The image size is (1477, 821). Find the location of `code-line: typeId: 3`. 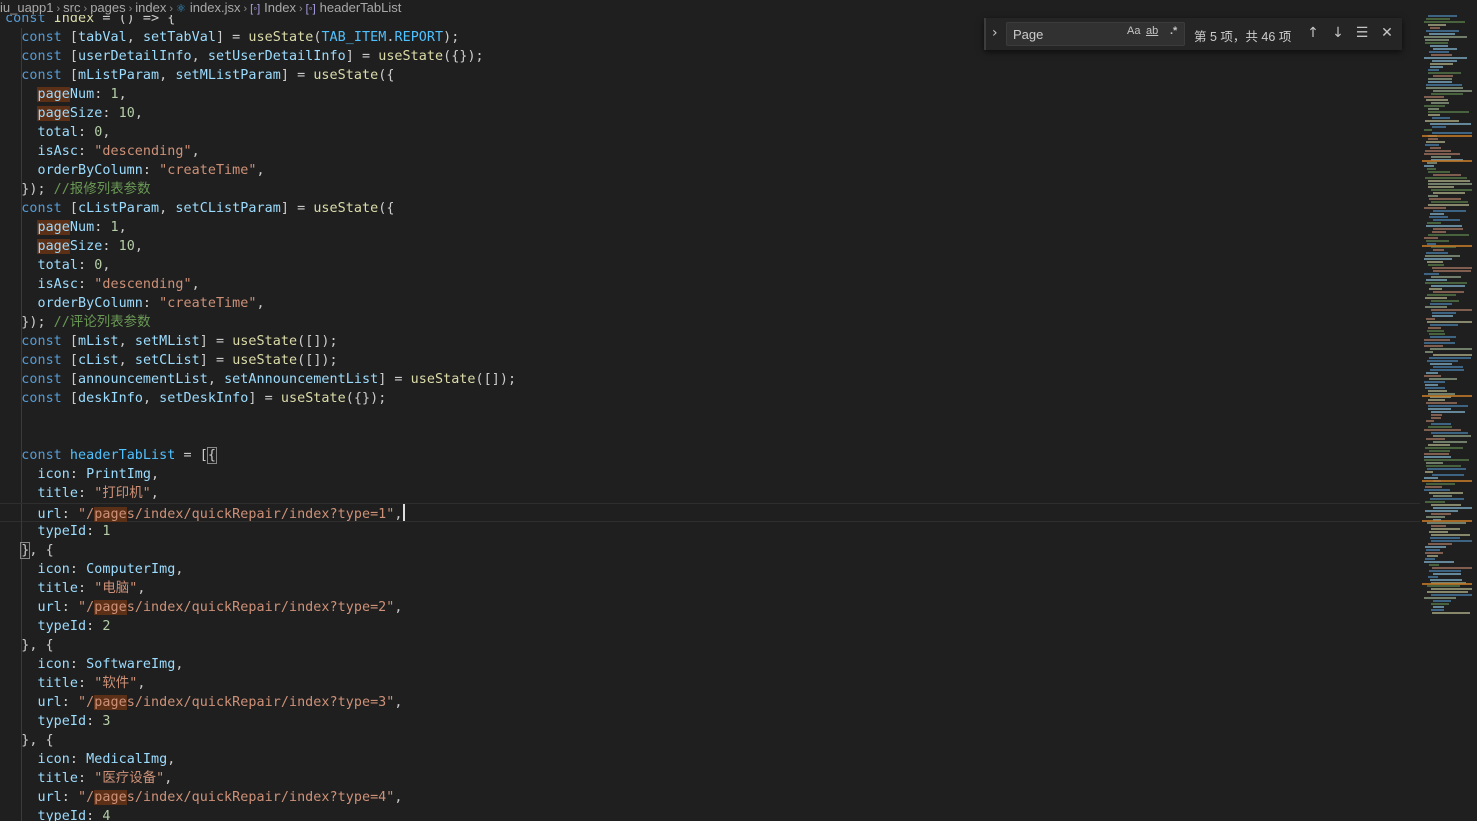

code-line: typeId: 3 is located at coordinates (710, 721).